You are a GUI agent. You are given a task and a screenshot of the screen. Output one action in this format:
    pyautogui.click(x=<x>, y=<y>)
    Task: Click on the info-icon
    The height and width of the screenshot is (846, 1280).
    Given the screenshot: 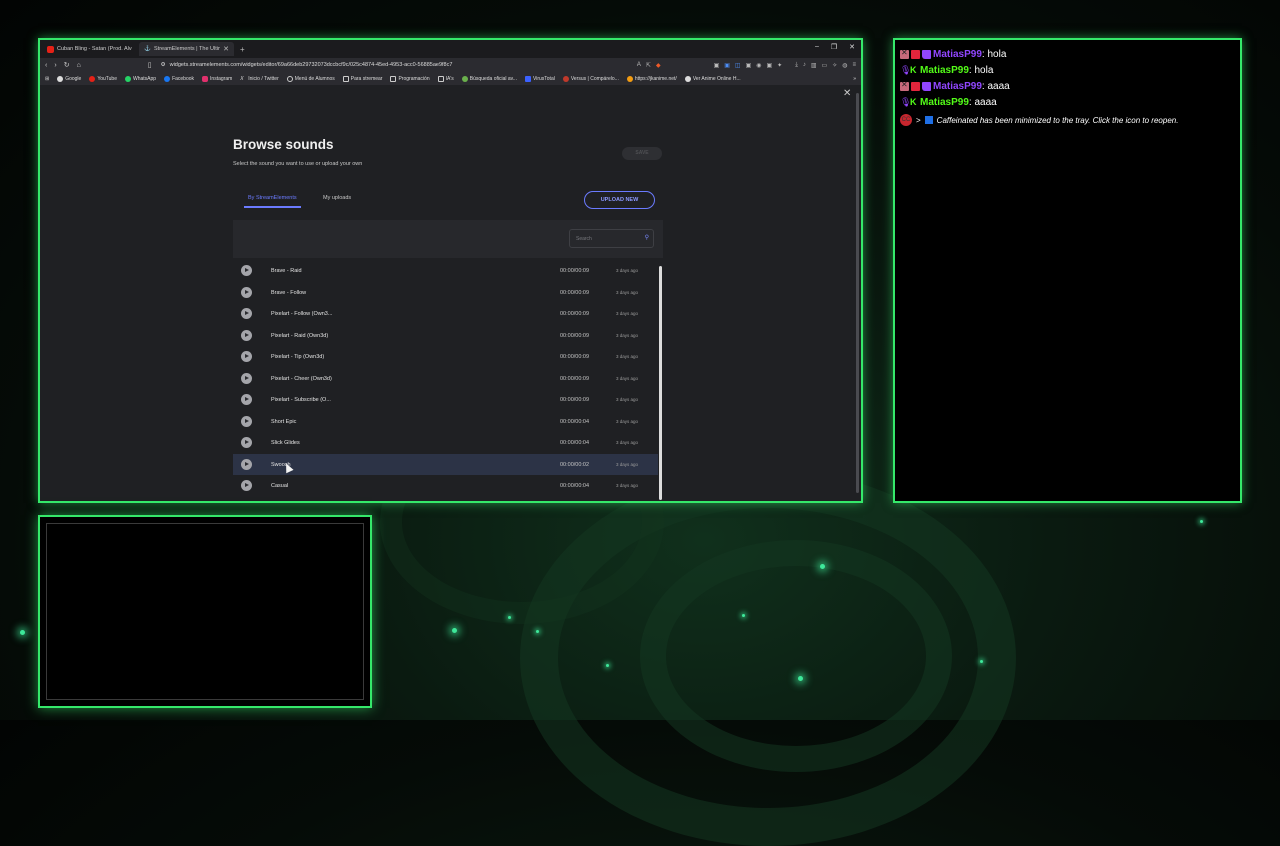 What is the action you would take?
    pyautogui.click(x=928, y=120)
    